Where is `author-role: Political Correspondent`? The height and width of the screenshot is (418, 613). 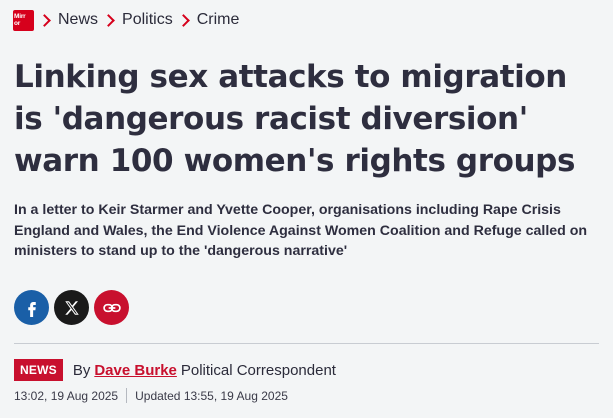
author-role: Political Correspondent is located at coordinates (258, 370).